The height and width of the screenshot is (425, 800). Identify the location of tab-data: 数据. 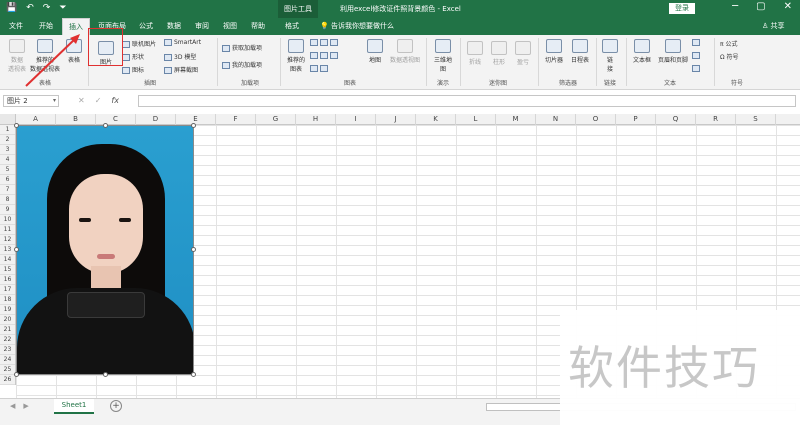
(174, 26).